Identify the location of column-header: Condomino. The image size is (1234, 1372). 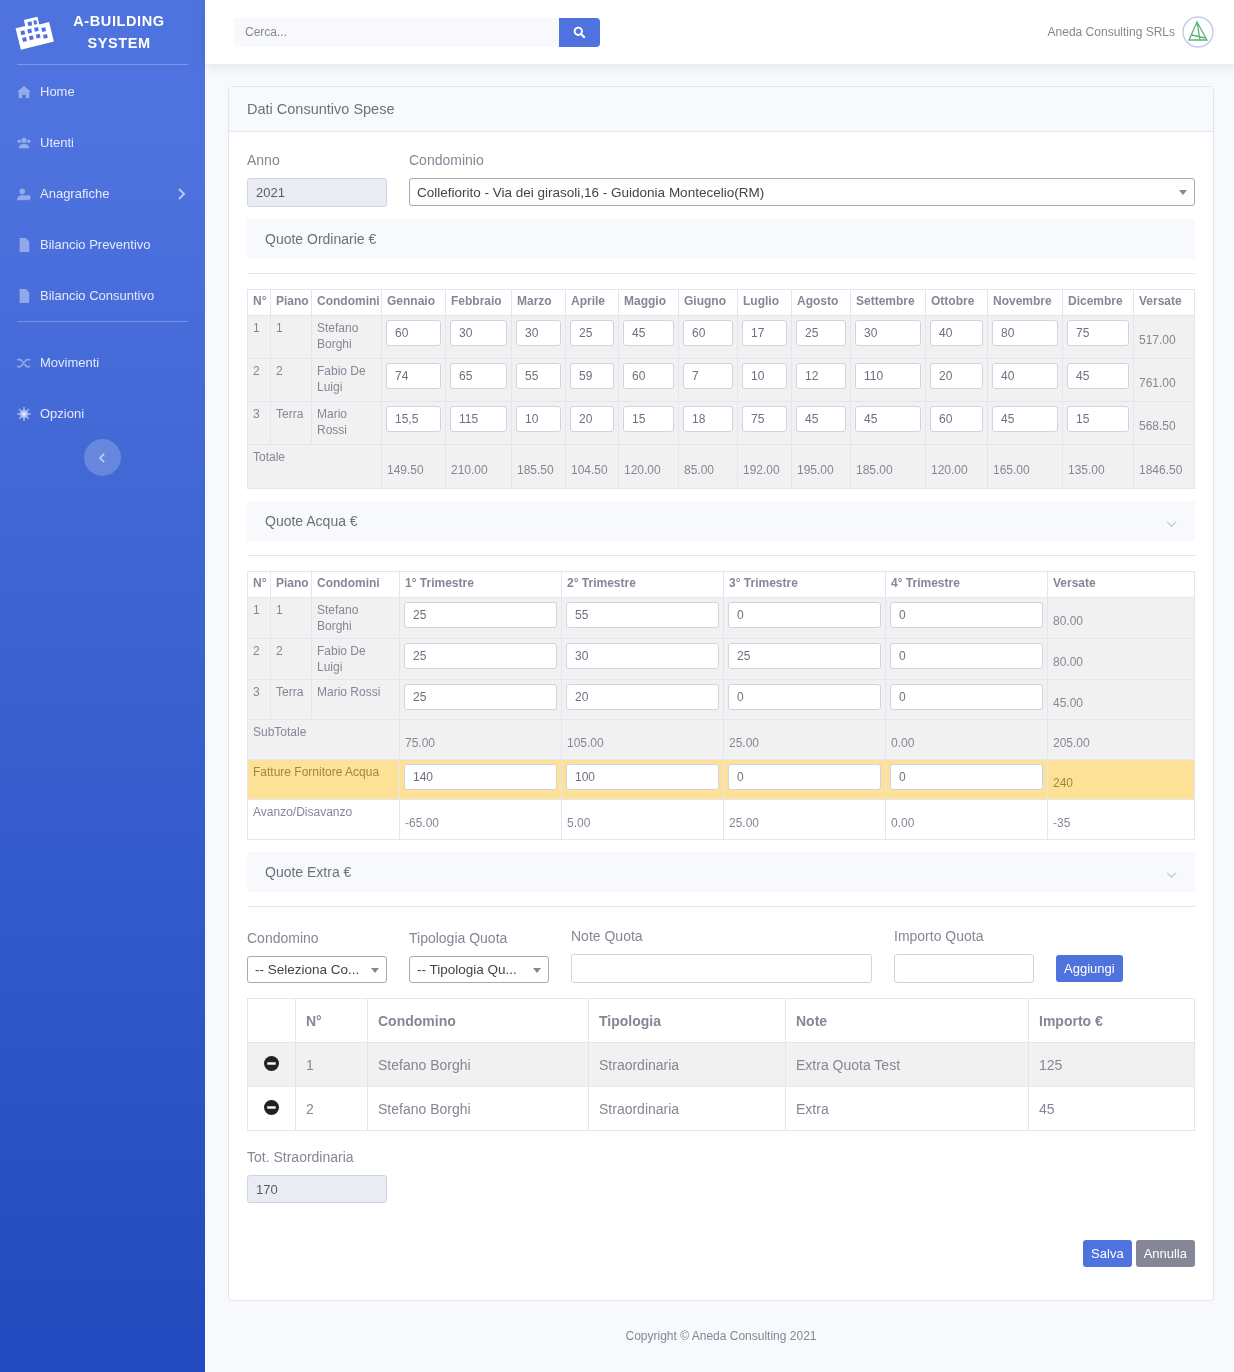
(478, 1020).